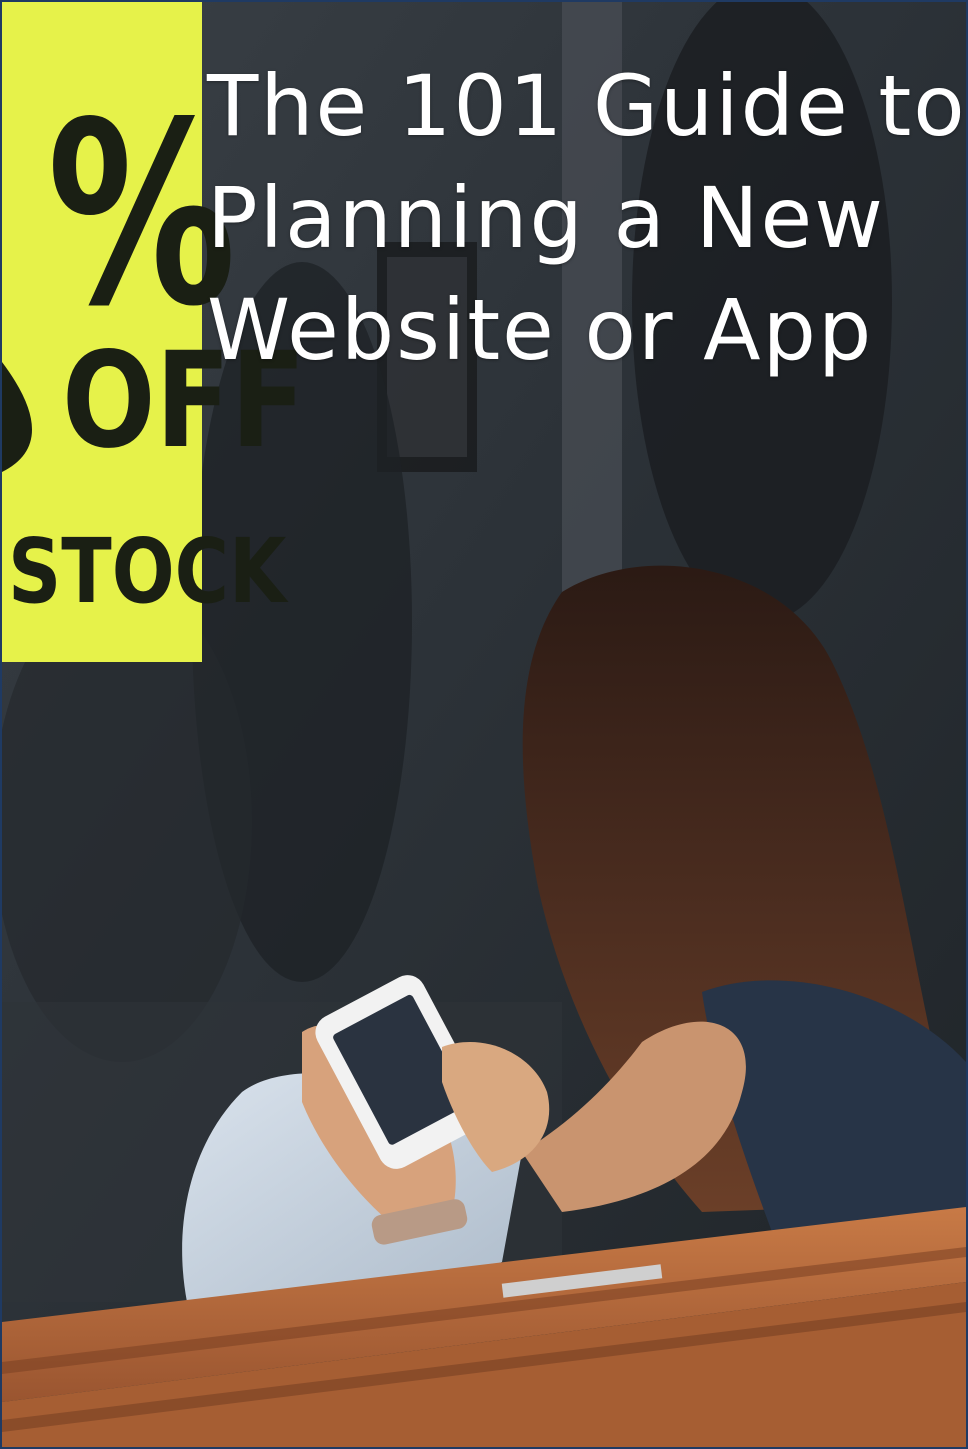 Image resolution: width=968 pixels, height=1449 pixels. Describe the element at coordinates (540, 330) in the screenshot. I see `title-line-3: Website or App` at that location.